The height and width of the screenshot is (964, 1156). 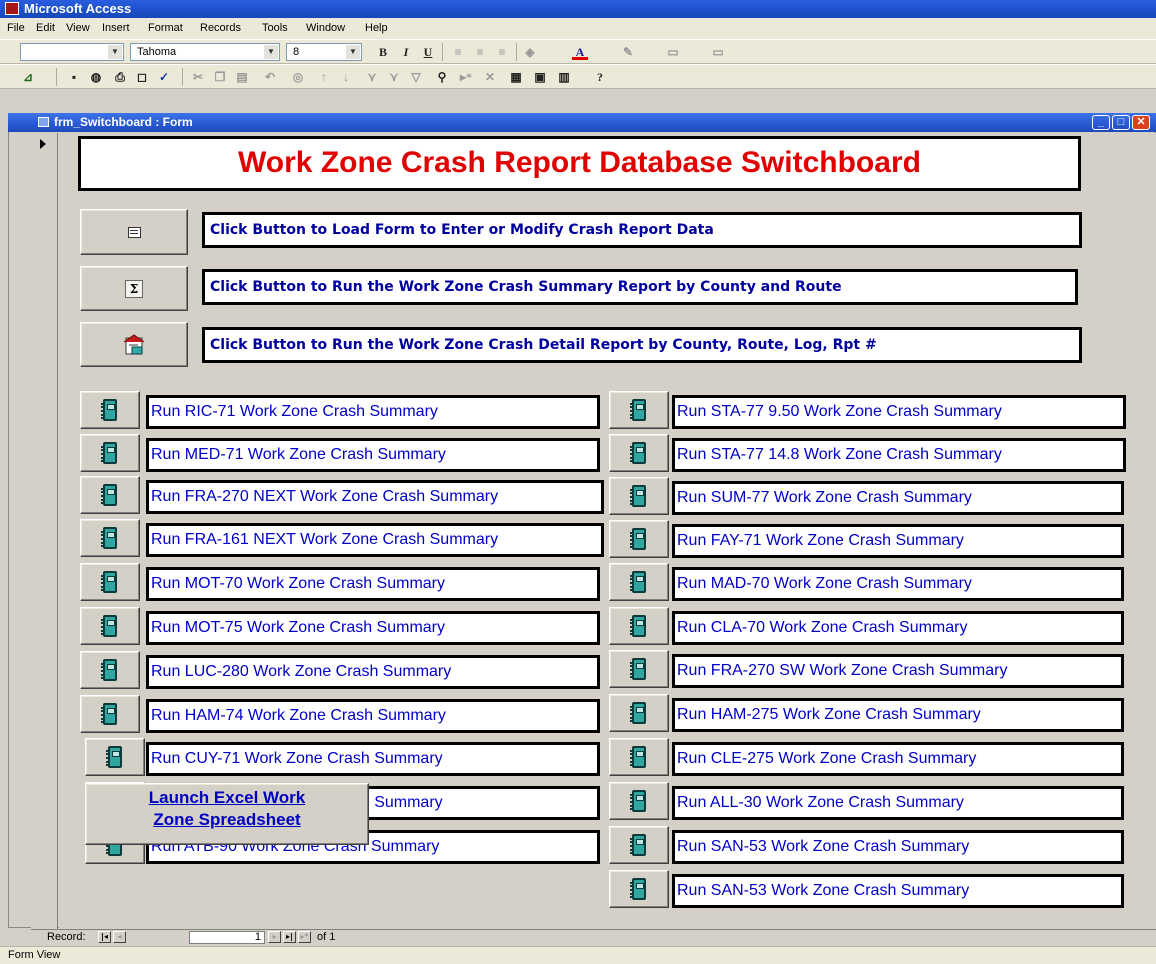 I want to click on filter-form-icon: ⋎, so click(x=394, y=77).